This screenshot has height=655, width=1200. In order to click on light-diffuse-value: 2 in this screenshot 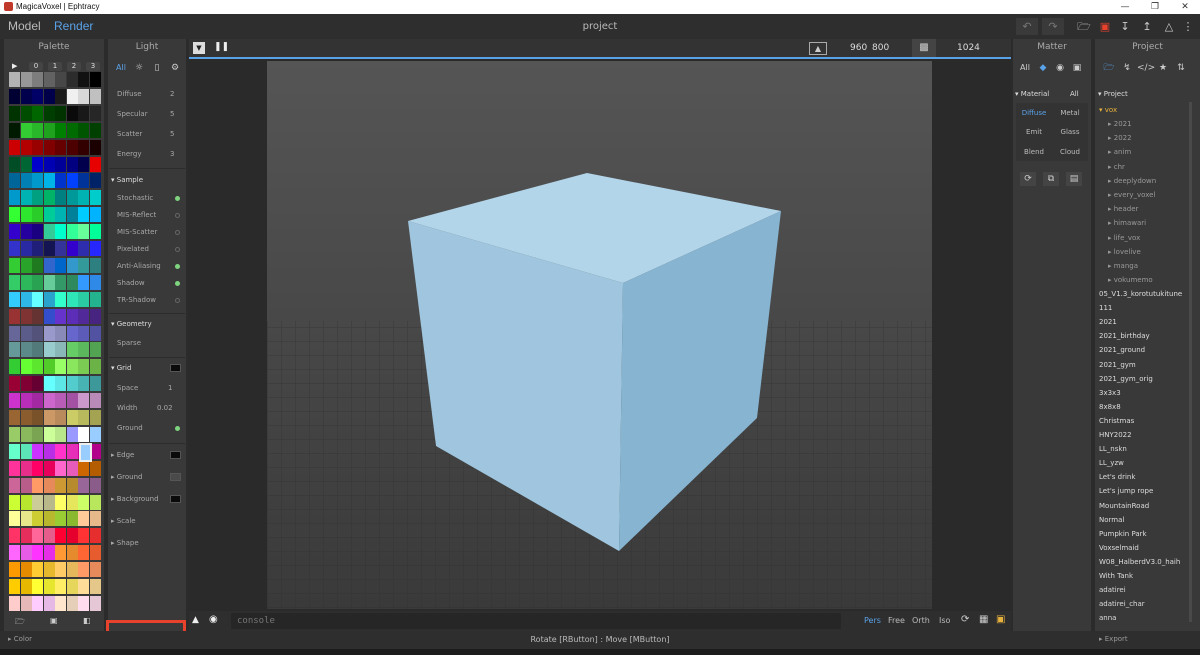, I will do `click(172, 94)`.